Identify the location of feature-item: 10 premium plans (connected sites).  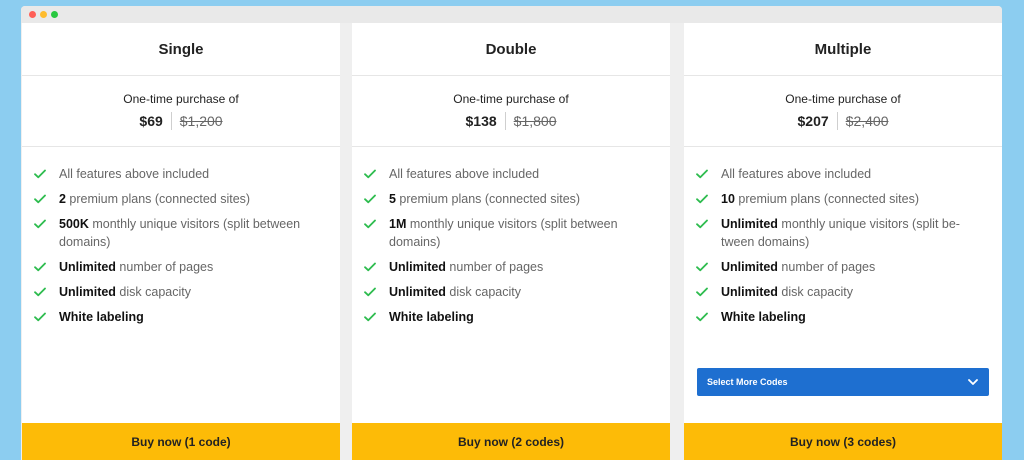
(843, 199).